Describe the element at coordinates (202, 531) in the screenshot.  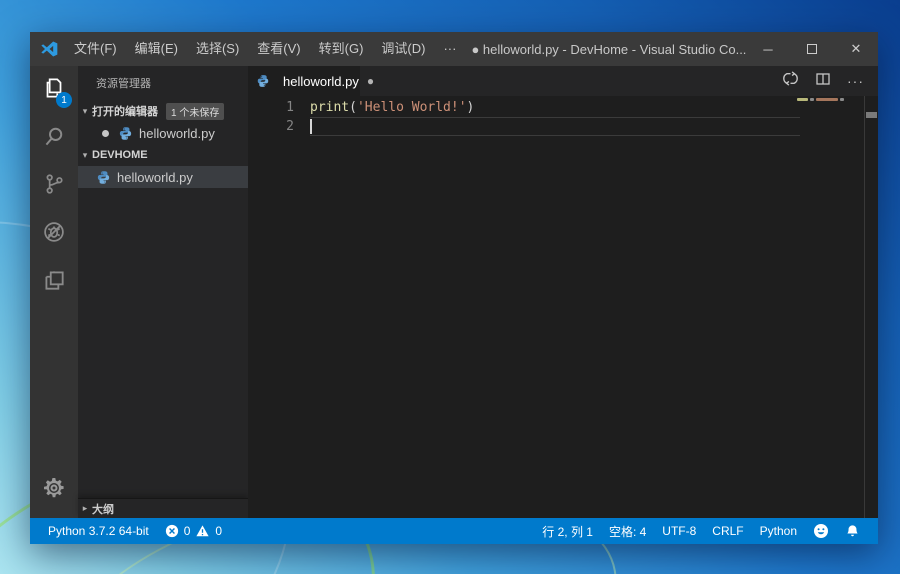
I see `warning-icon` at that location.